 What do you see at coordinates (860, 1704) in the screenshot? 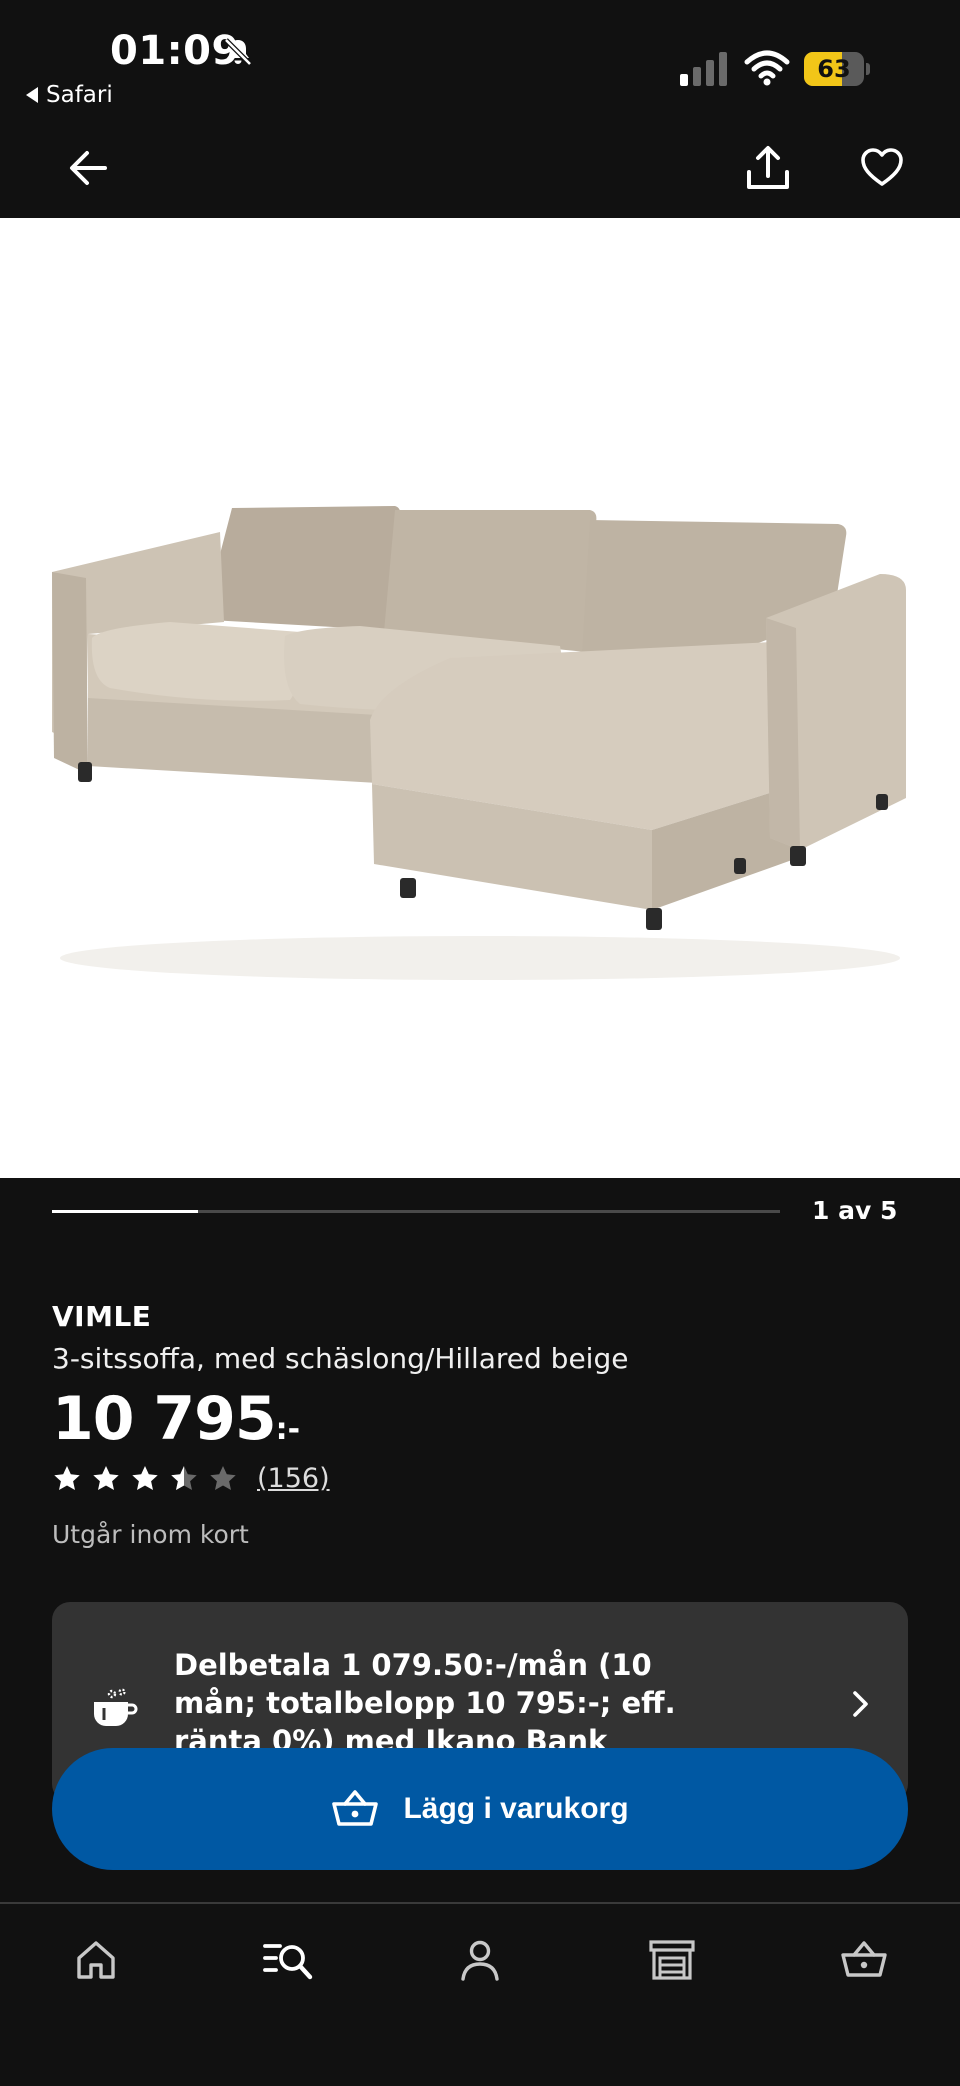
I see `chevron-right-icon` at bounding box center [860, 1704].